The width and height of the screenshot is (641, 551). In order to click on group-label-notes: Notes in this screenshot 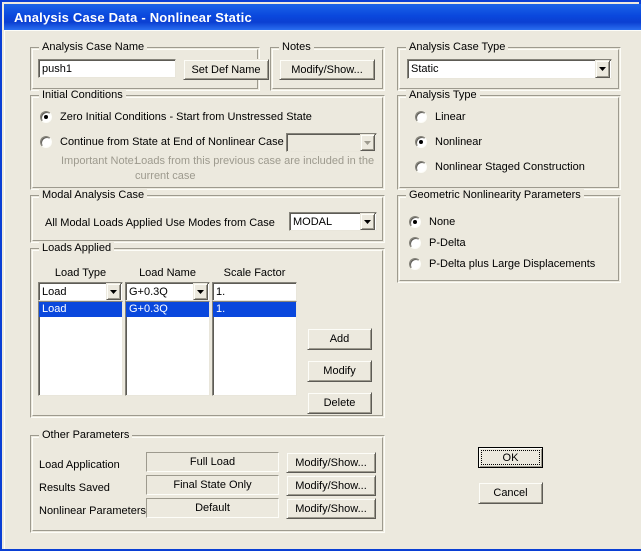, I will do `click(296, 47)`.